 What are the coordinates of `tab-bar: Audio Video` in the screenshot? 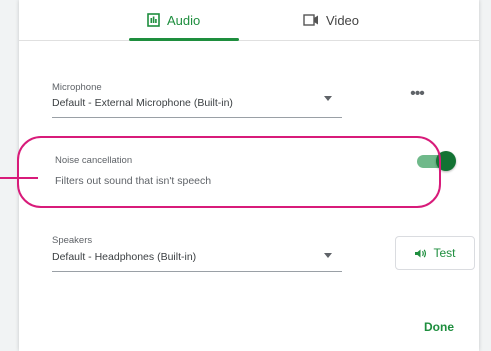 It's located at (249, 20).